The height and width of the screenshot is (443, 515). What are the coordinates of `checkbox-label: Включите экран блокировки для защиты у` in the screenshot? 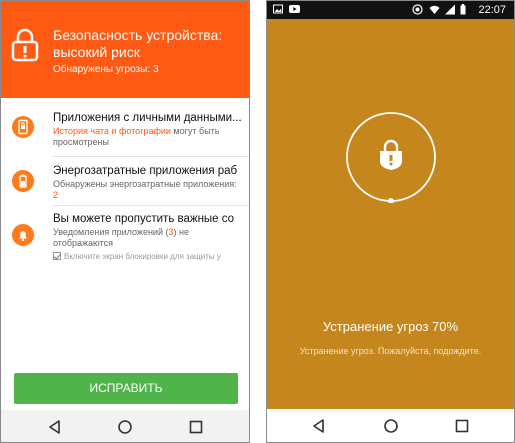 It's located at (142, 256).